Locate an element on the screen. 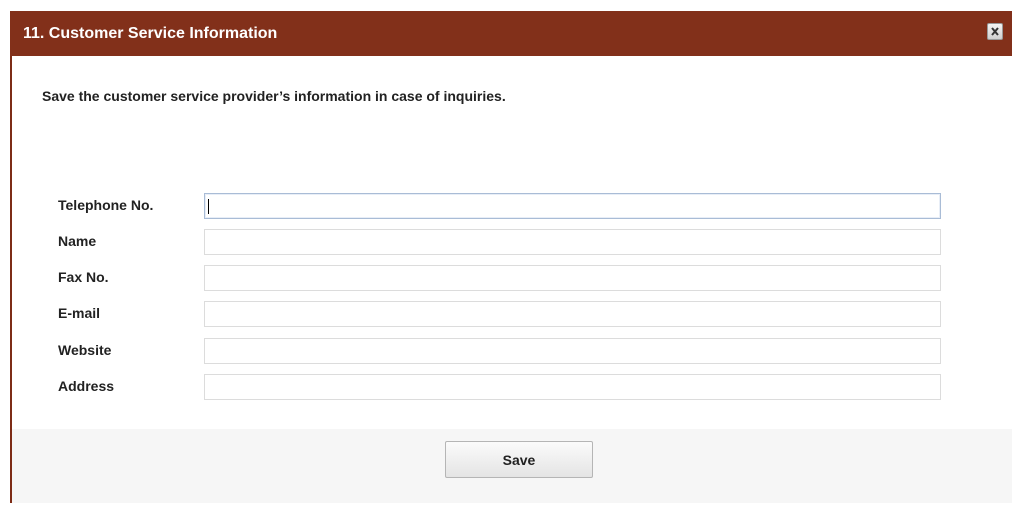 This screenshot has height=505, width=1016. fax-label: Fax No. is located at coordinates (83, 277).